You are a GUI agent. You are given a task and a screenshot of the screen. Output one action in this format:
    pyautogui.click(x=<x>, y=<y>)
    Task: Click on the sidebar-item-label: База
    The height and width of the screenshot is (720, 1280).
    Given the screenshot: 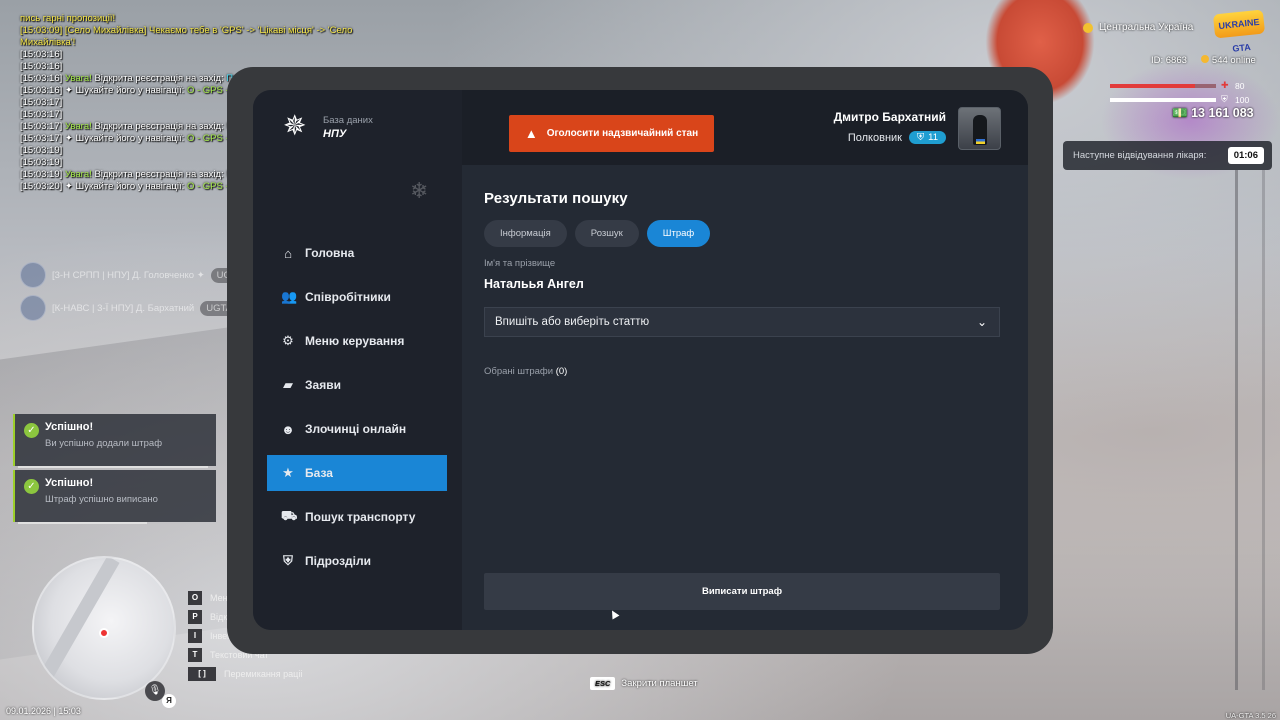 What is the action you would take?
    pyautogui.click(x=319, y=473)
    